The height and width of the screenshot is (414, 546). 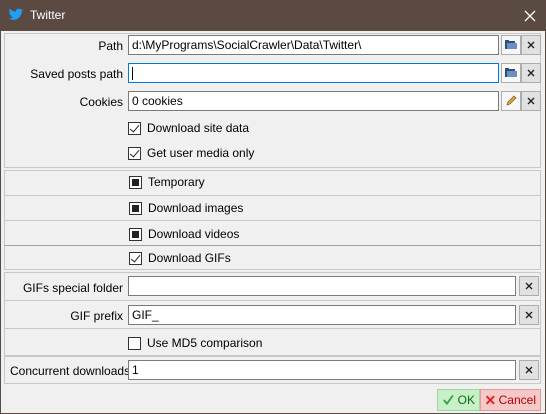 I want to click on clear-saved-posts-button, so click(x=531, y=73).